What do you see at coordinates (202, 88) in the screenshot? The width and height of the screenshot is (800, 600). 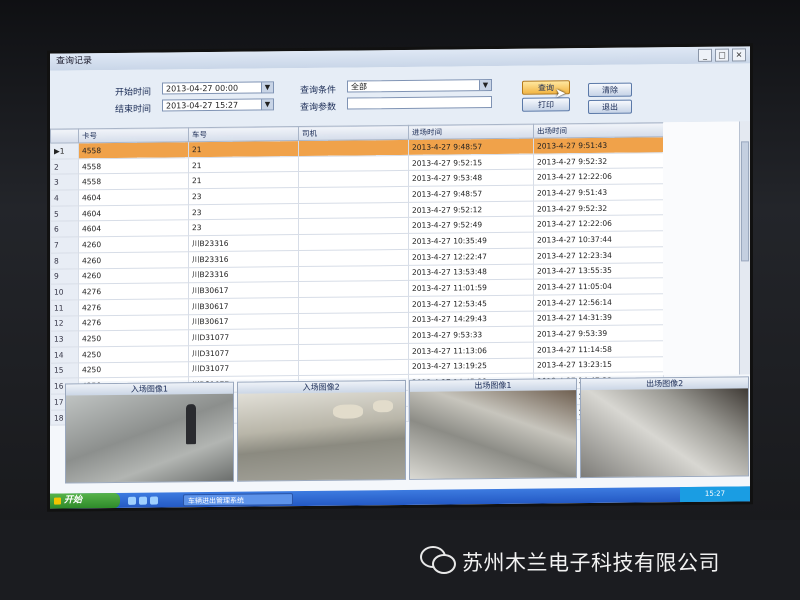 I see `start-time-value: 2013-04-27 00:00` at bounding box center [202, 88].